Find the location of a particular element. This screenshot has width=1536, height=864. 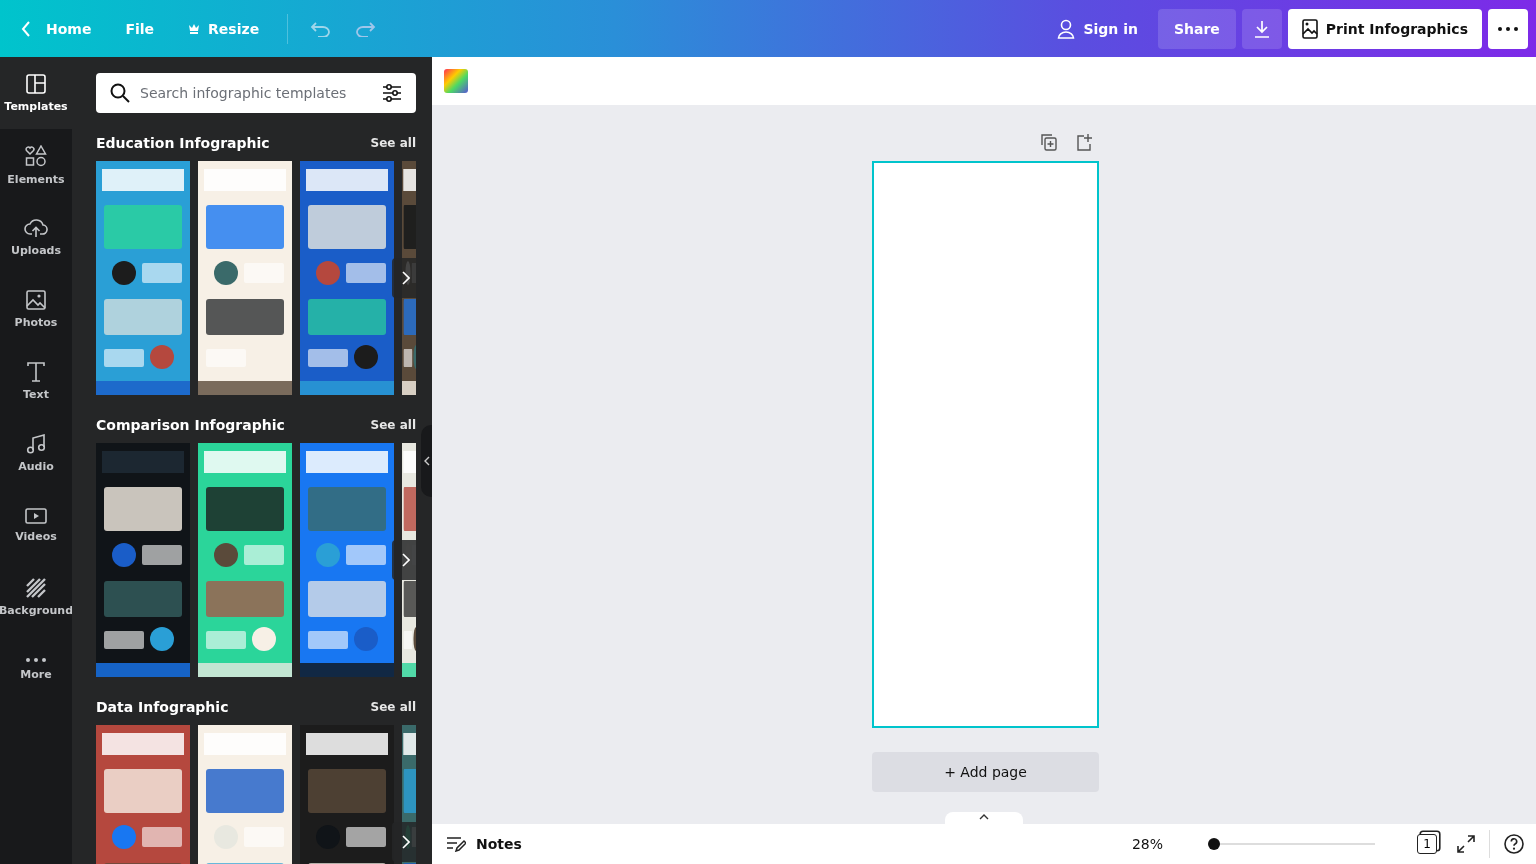

fullscreen-icon is located at coordinates (1466, 844).